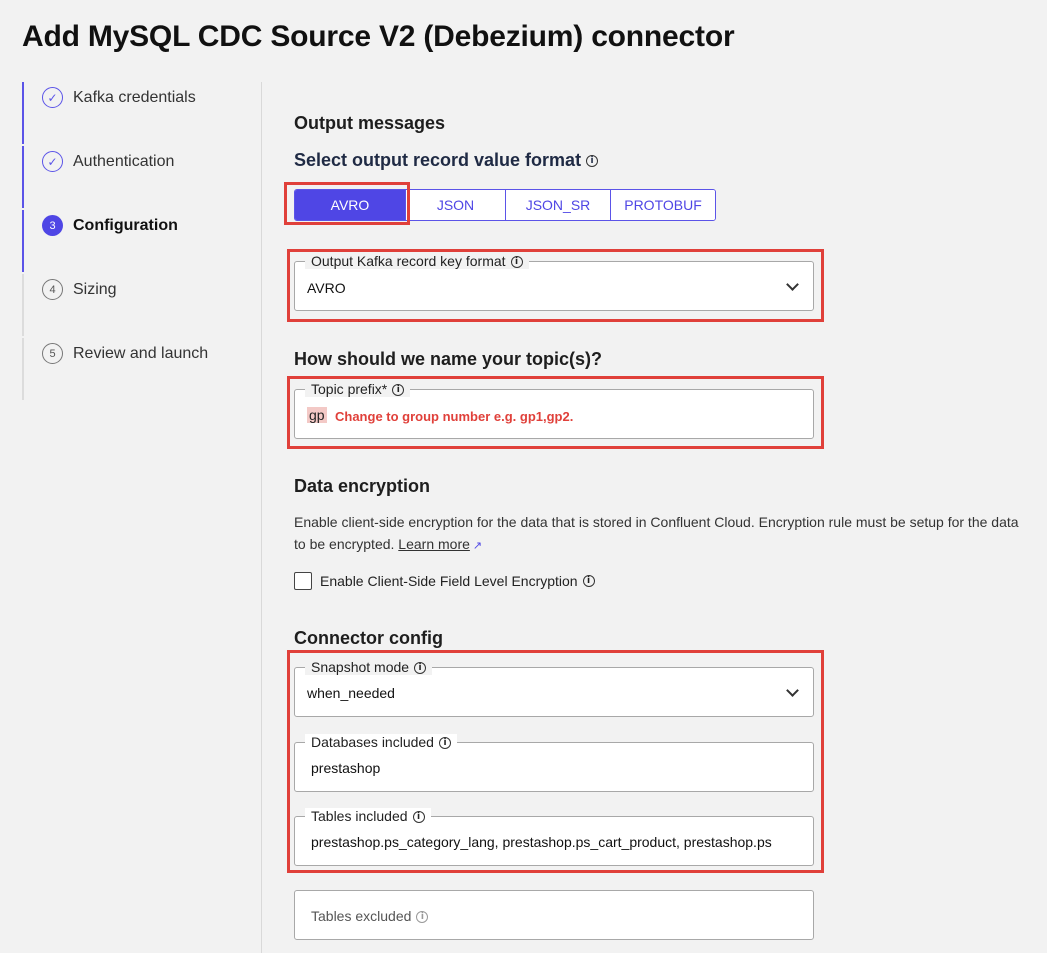 The image size is (1047, 953). What do you see at coordinates (124, 161) in the screenshot?
I see `step-label: Authentication` at bounding box center [124, 161].